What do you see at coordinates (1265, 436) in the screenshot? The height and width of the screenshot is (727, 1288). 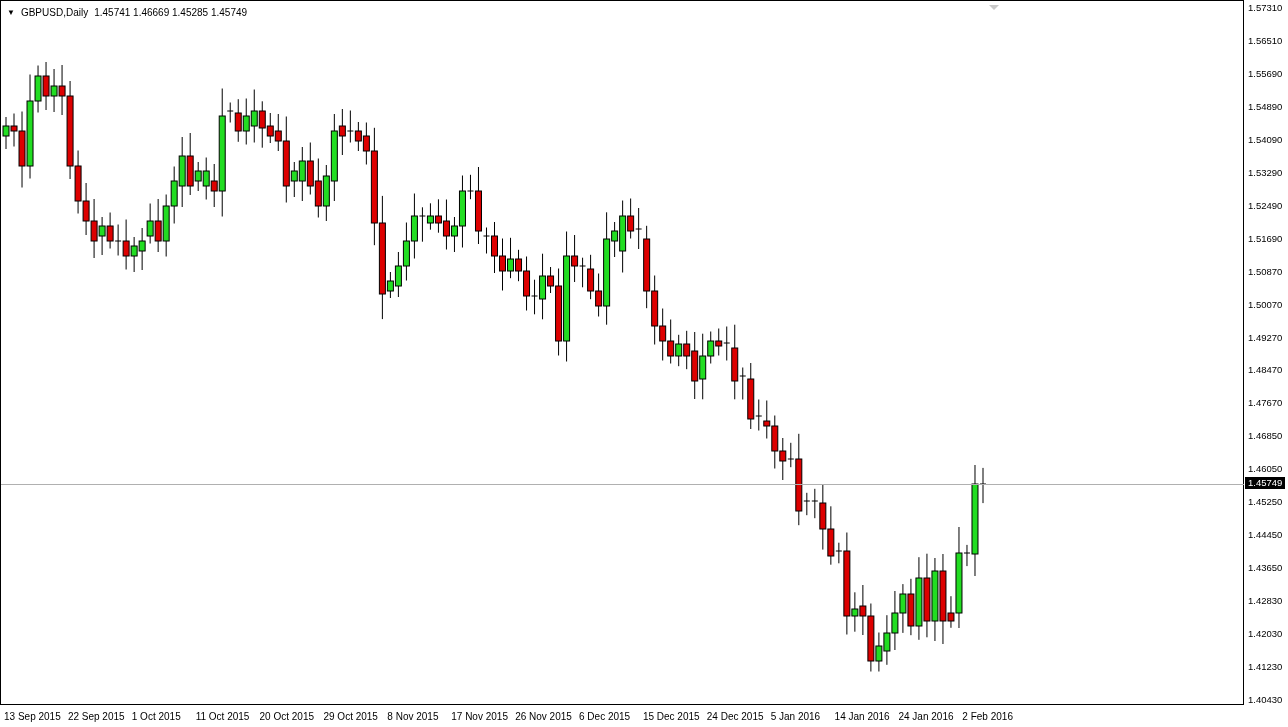 I see `price-label: 1.46850` at bounding box center [1265, 436].